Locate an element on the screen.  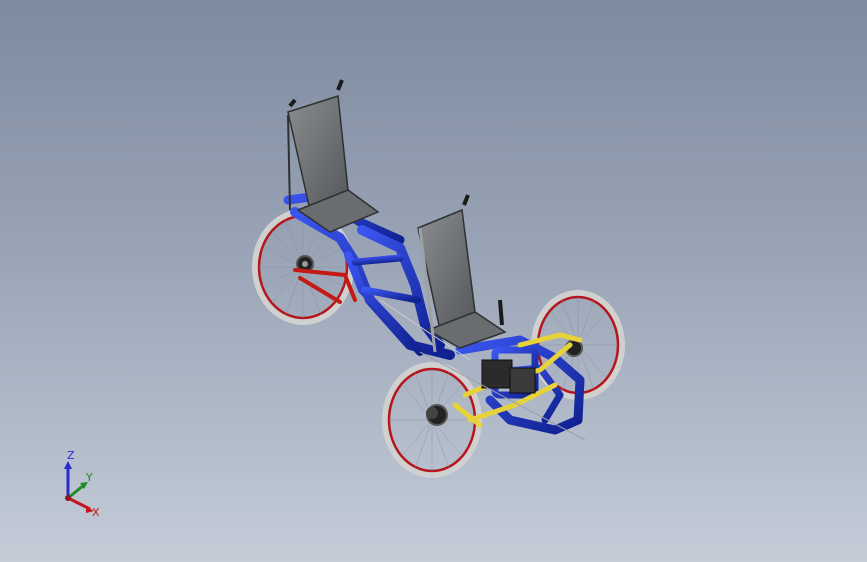
coordinate-triad: Z Y X is located at coordinates (82, 485).